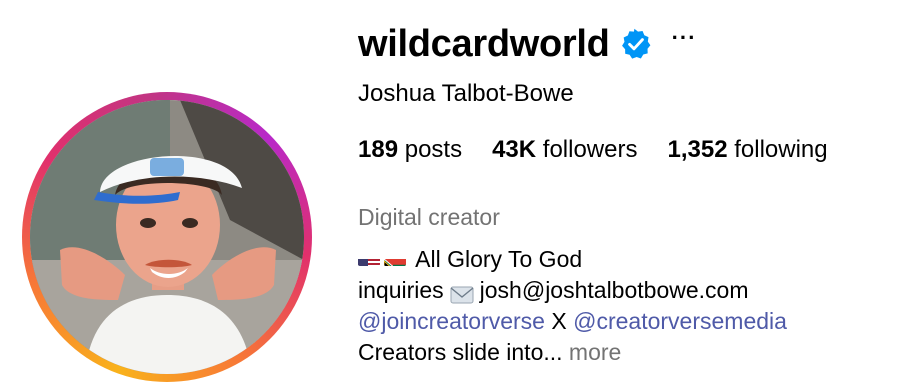 The width and height of the screenshot is (900, 382). What do you see at coordinates (499, 259) in the screenshot?
I see `bio-faith-text: All Glory To God` at bounding box center [499, 259].